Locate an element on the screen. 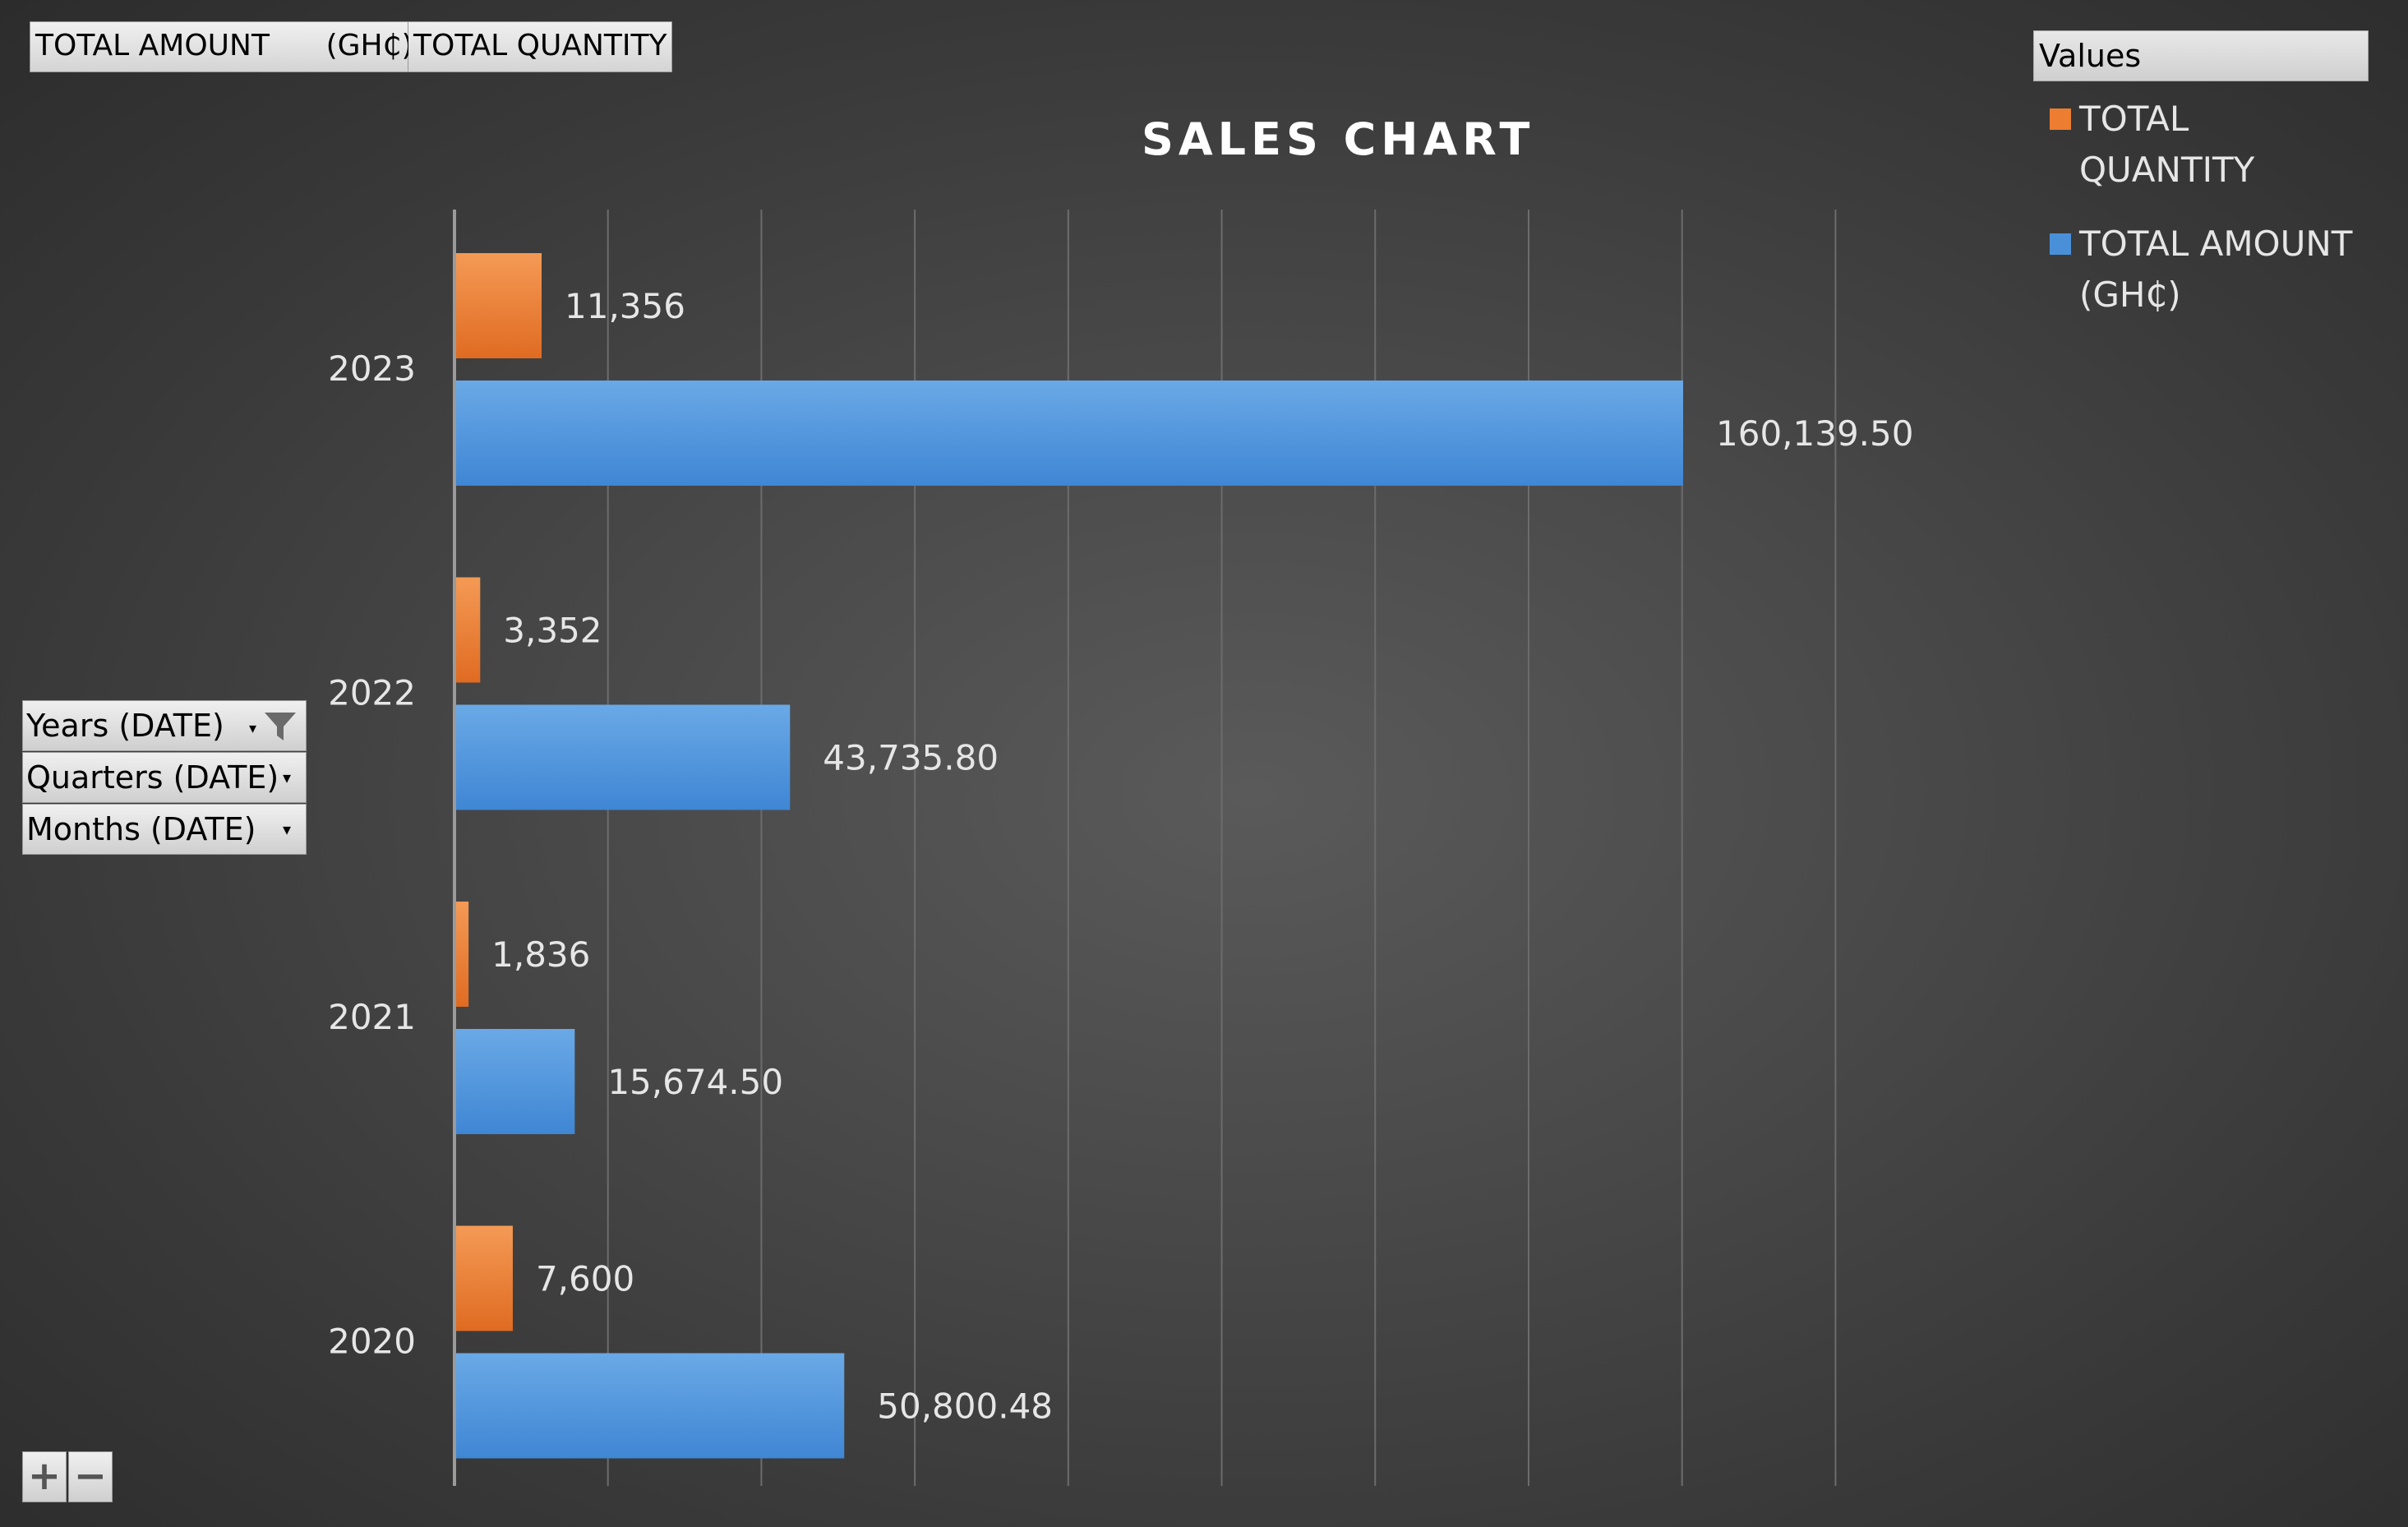 This screenshot has width=2408, height=1527. data-label: 15,674.50 is located at coordinates (695, 1082).